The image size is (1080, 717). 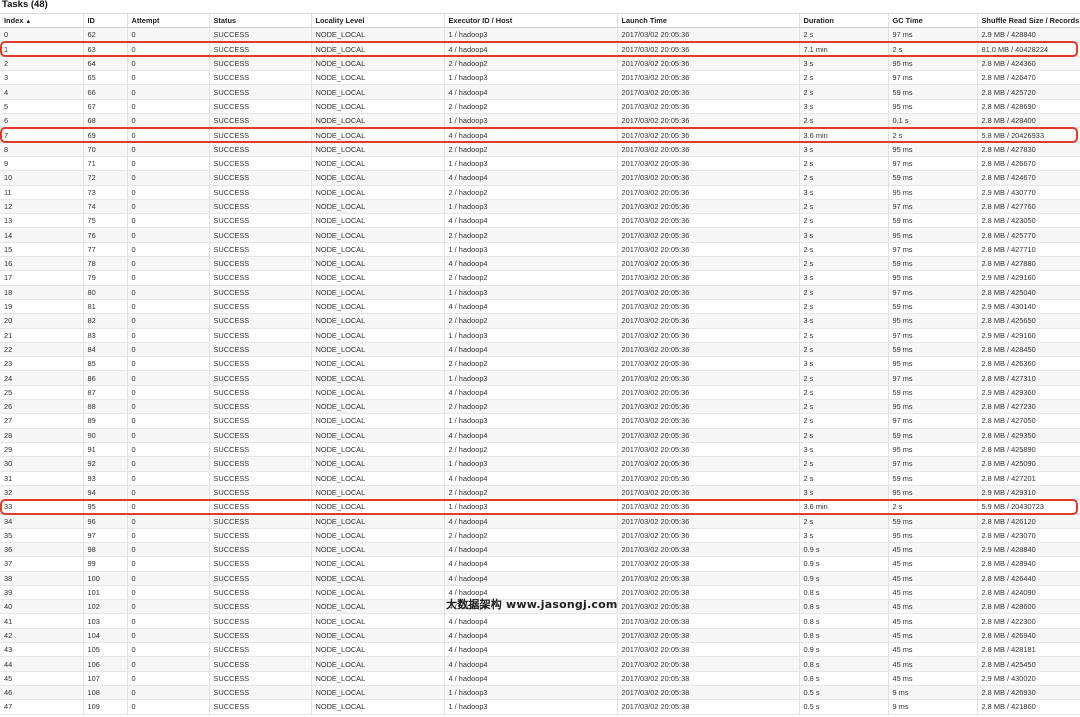 I want to click on cell-duration: 0.8 s, so click(x=843, y=593).